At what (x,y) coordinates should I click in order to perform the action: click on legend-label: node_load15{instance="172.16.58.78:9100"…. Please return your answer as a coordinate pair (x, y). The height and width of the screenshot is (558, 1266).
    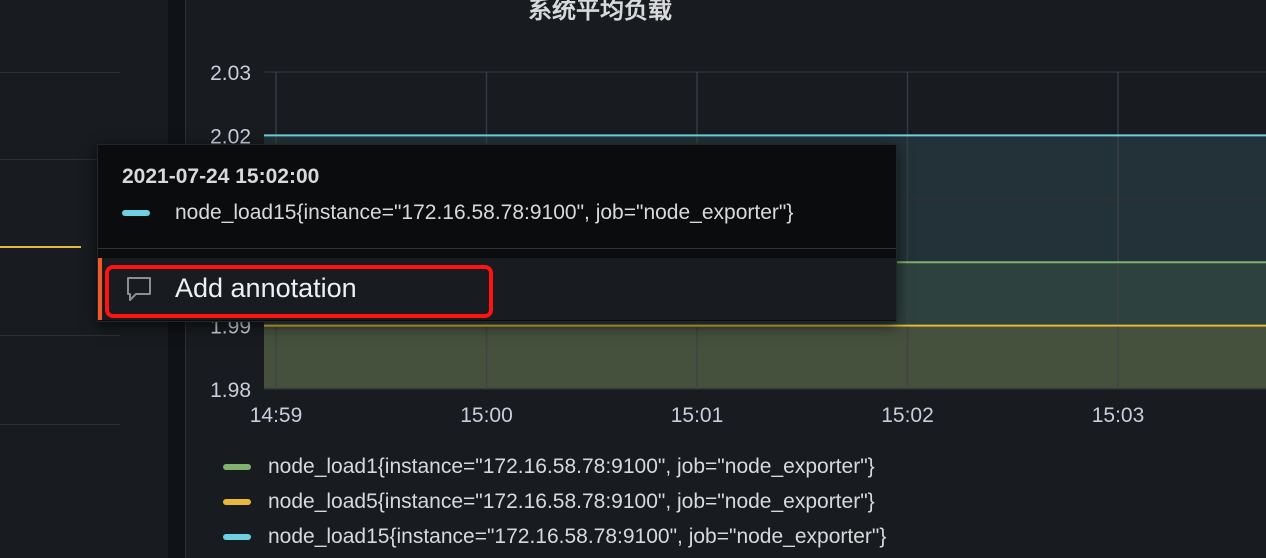
    Looking at the image, I should click on (577, 537).